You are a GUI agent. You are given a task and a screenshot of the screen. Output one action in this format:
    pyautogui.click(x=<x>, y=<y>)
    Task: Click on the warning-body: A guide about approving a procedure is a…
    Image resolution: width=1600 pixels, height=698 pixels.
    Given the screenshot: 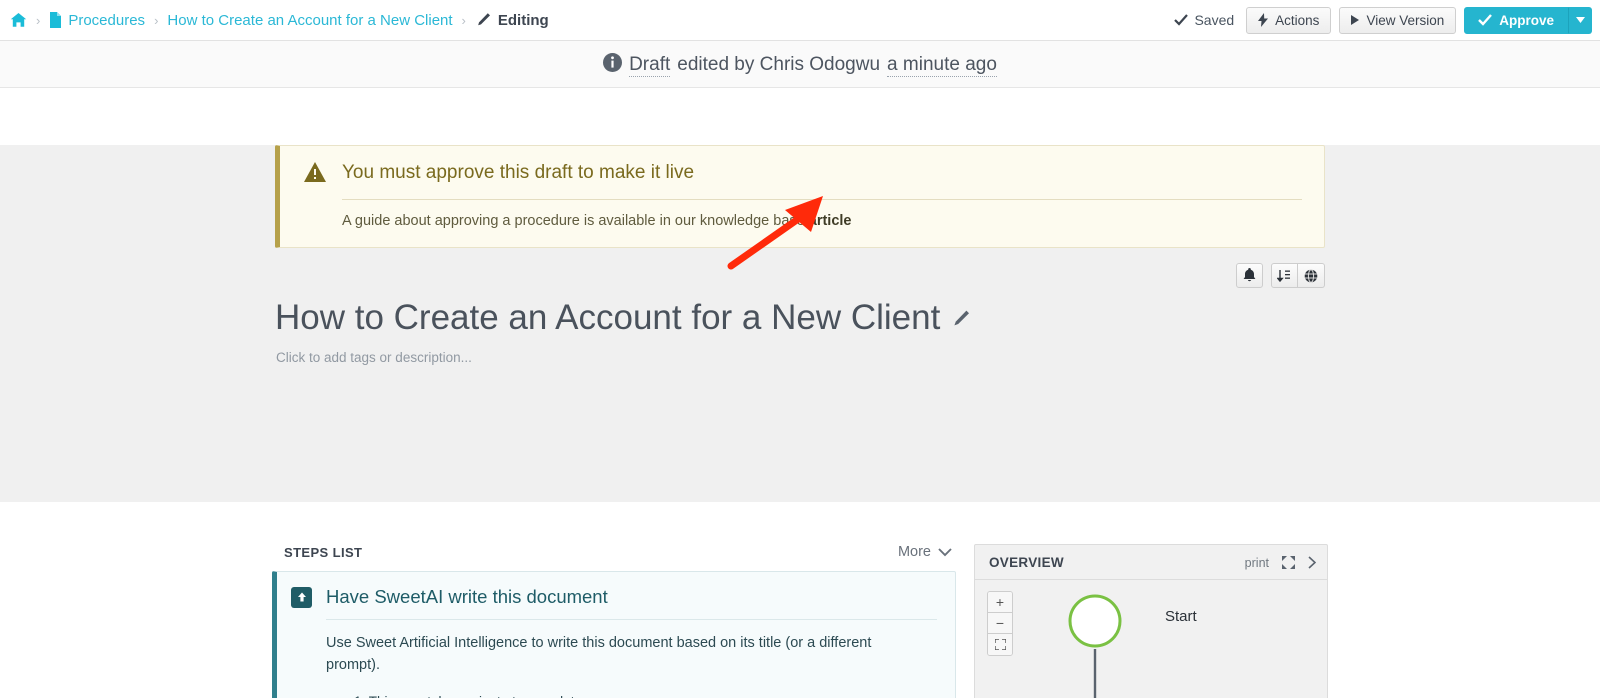 What is the action you would take?
    pyautogui.click(x=822, y=221)
    